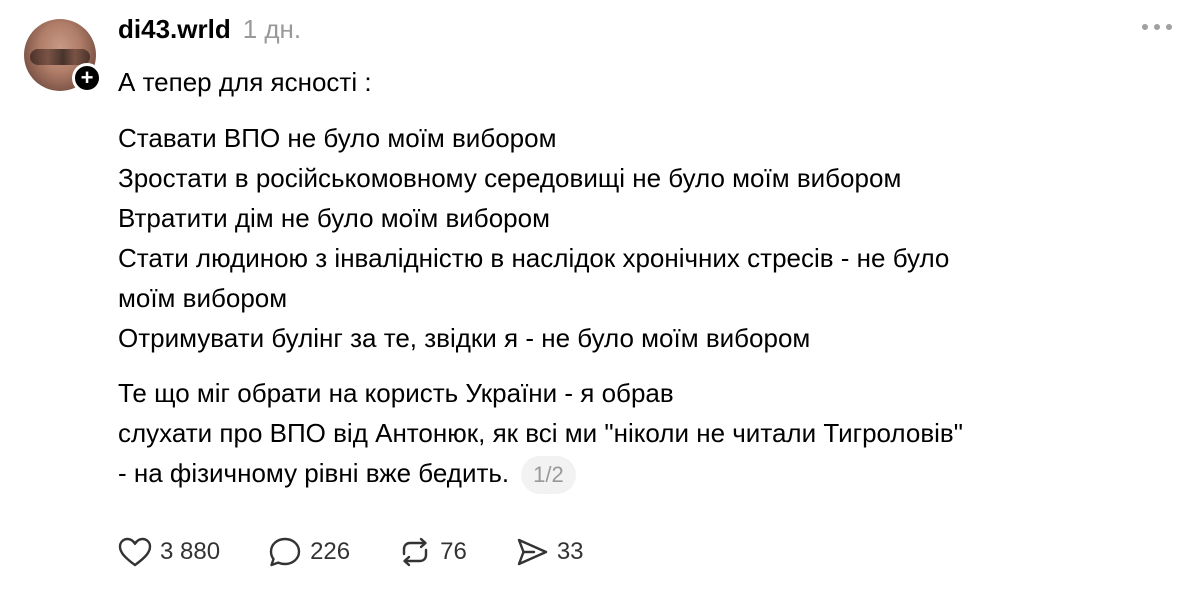  Describe the element at coordinates (337, 138) in the screenshot. I see `post-line: Ставати ВПО не було моїм вибором` at that location.